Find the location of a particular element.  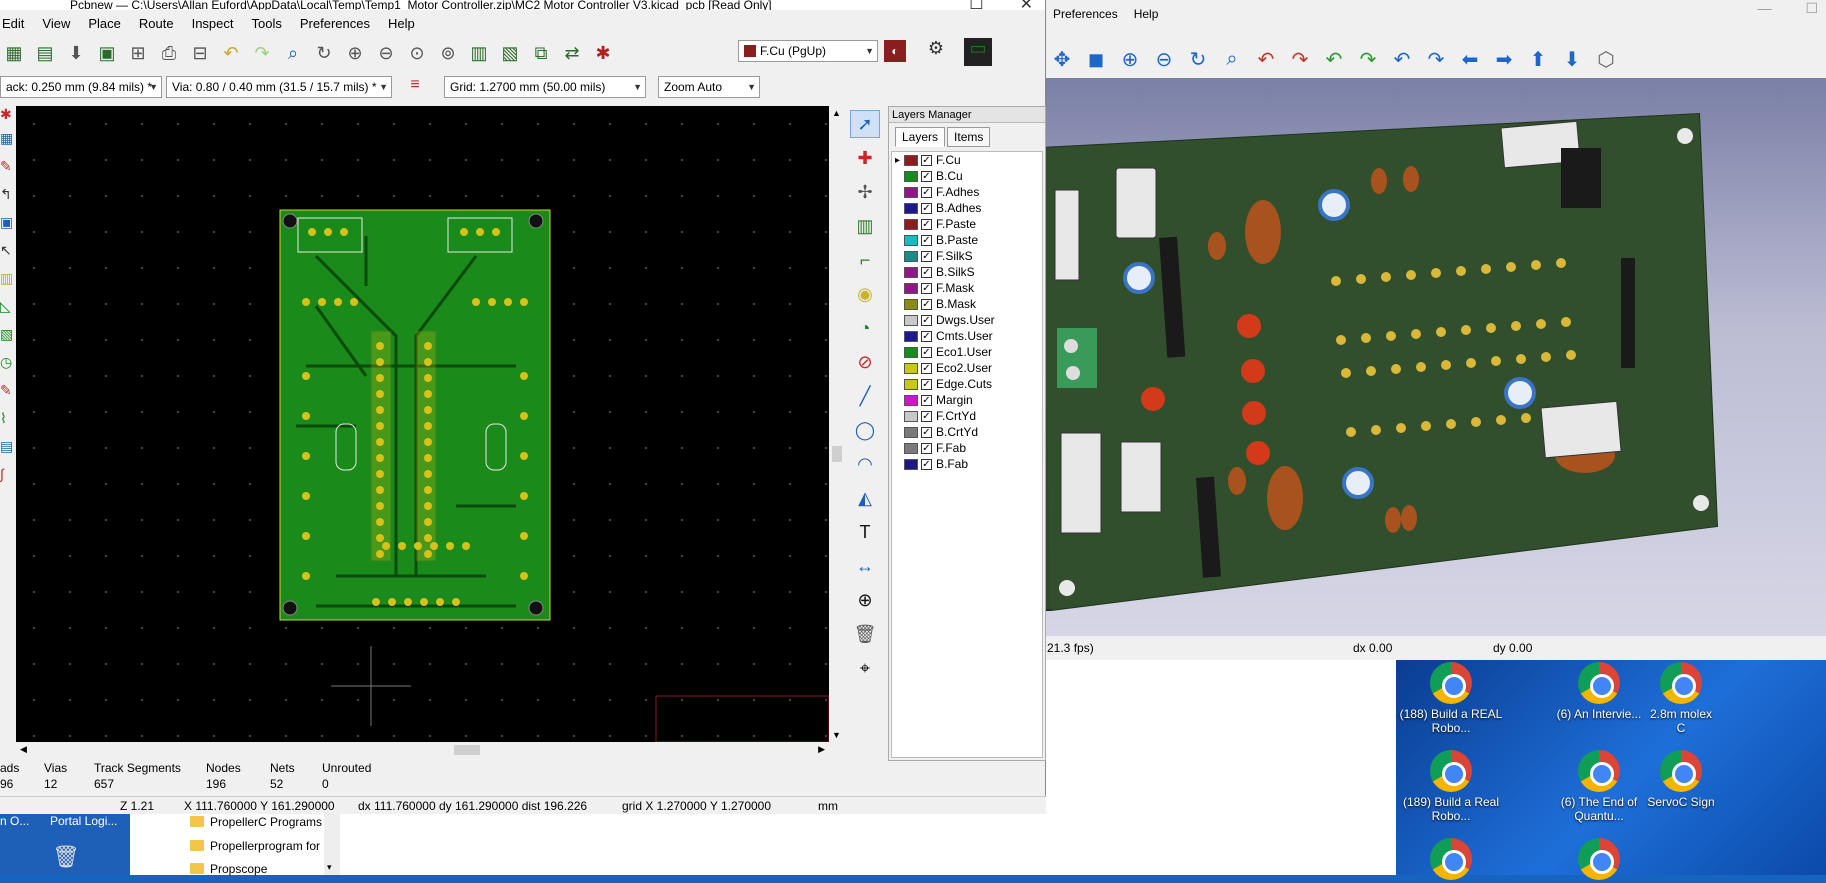

add-text-icon: T is located at coordinates (865, 532).